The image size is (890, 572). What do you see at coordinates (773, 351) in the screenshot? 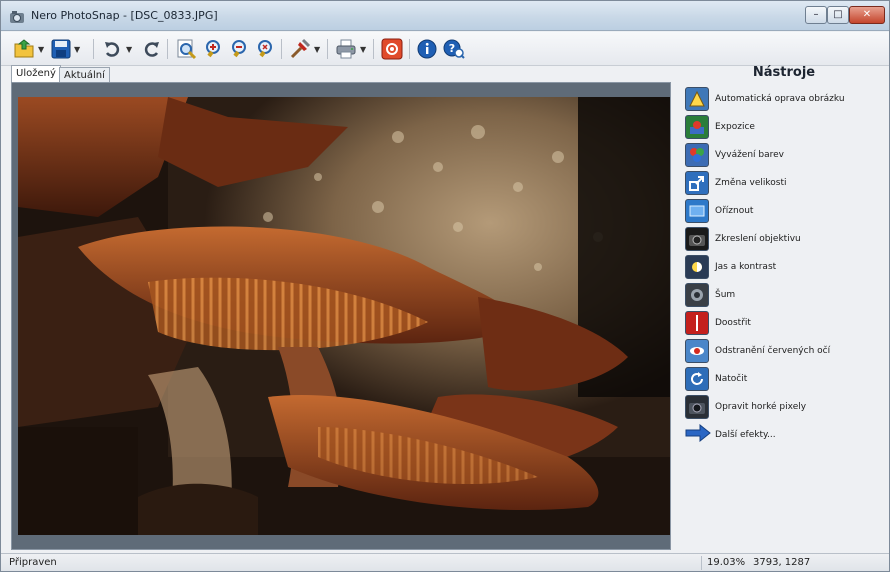
I see `tool-label: Odstranění červených očí` at bounding box center [773, 351].